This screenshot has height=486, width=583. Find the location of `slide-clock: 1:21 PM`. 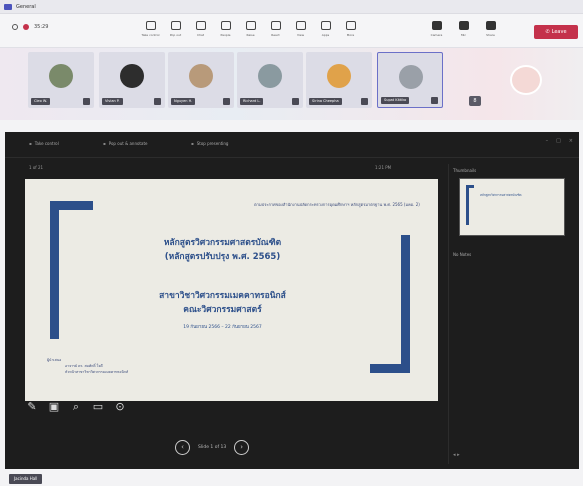

slide-clock: 1:21 PM is located at coordinates (383, 167).